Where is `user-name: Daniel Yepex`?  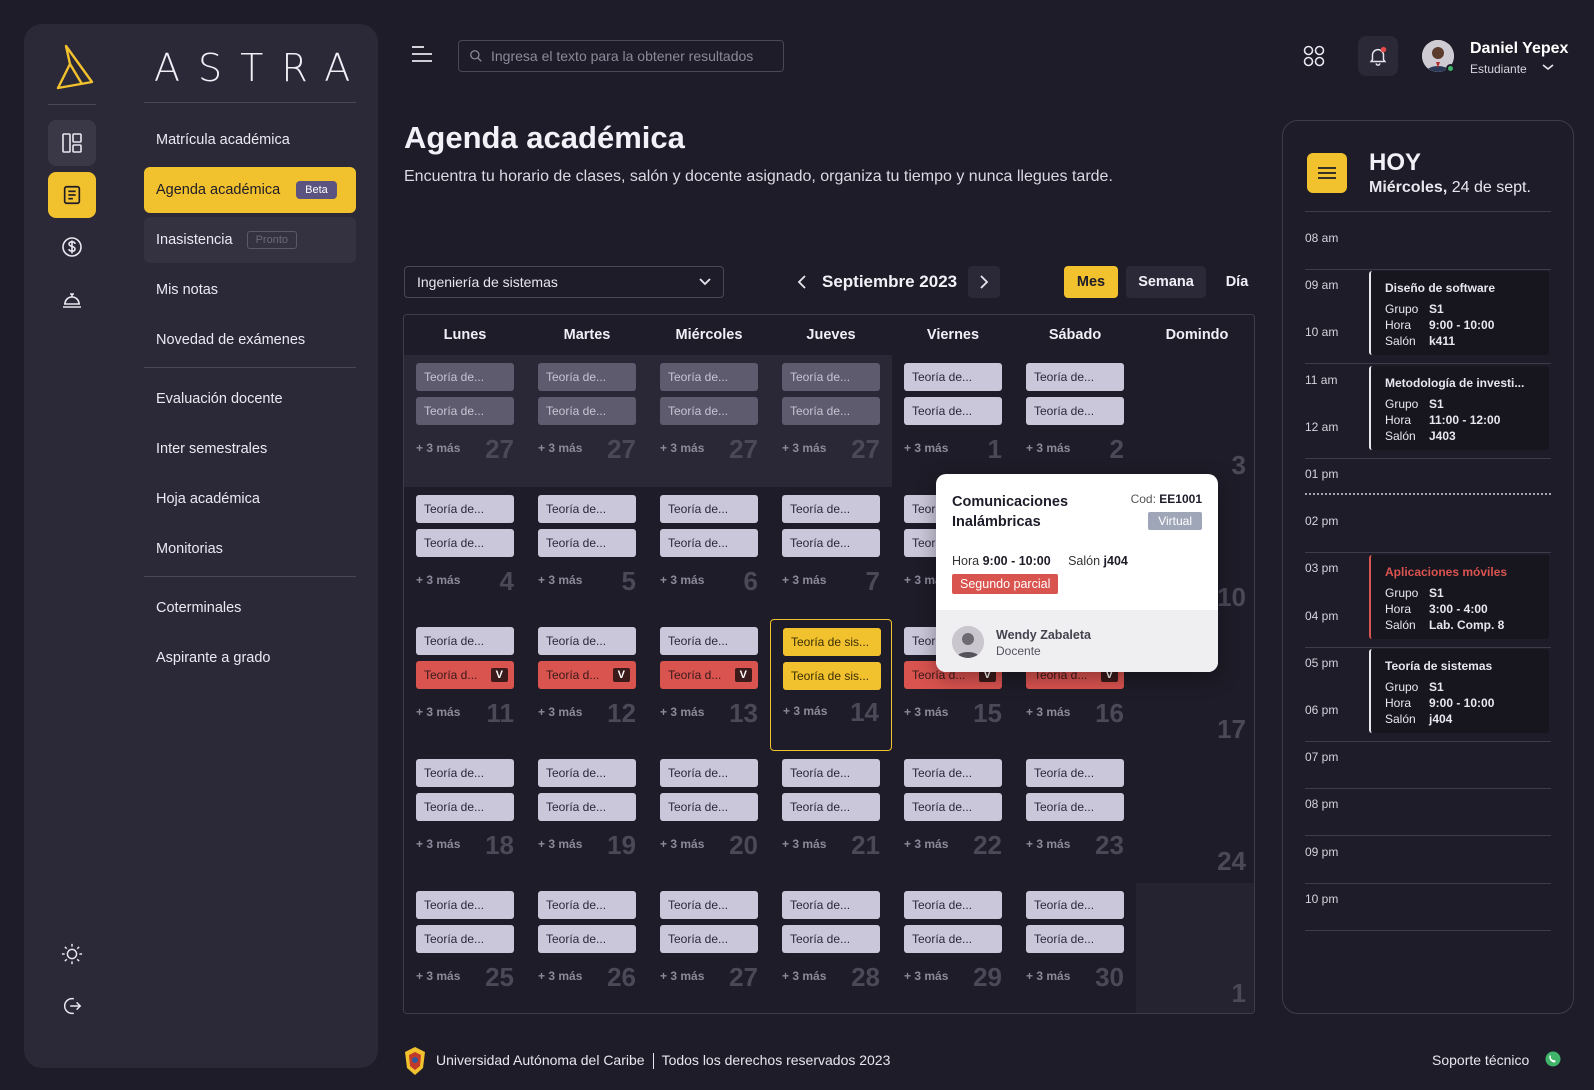 user-name: Daniel Yepex is located at coordinates (1519, 49).